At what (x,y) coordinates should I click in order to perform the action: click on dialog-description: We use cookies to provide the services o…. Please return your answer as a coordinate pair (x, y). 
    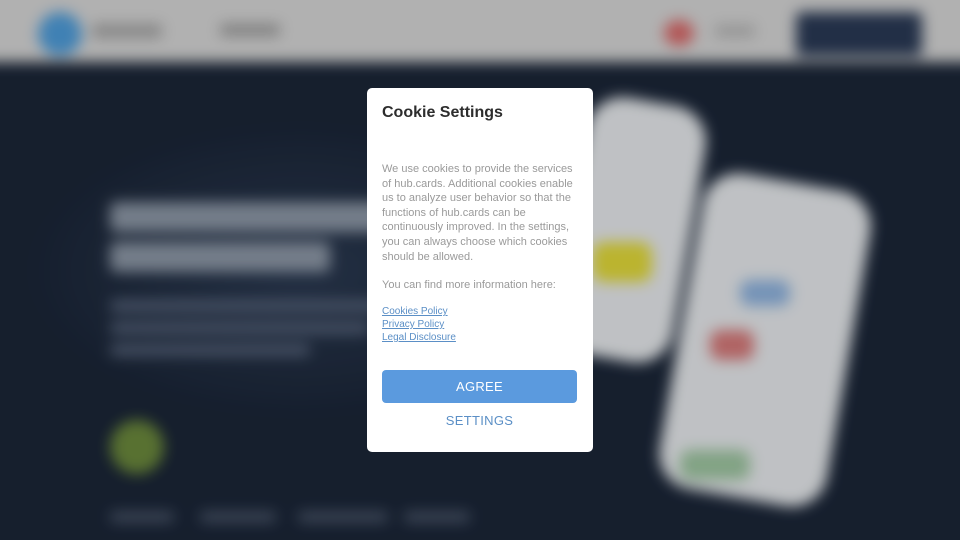
    Looking at the image, I should click on (477, 213).